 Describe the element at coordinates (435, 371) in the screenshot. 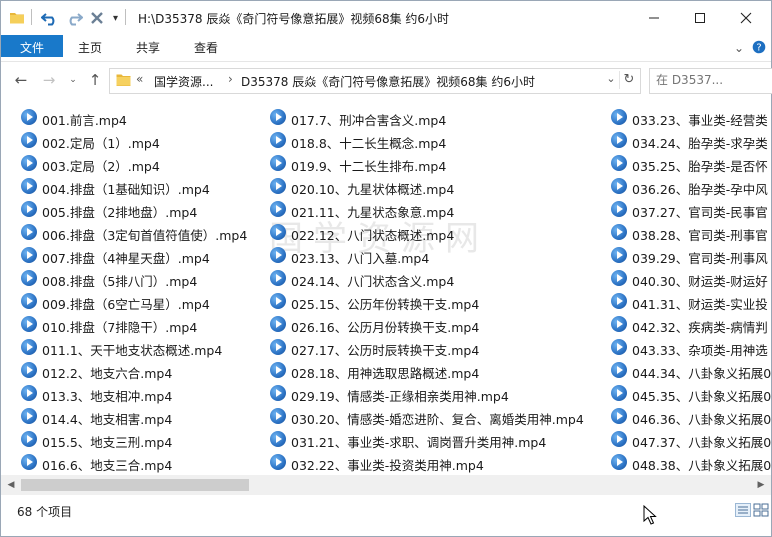

I see `file-item: 028.18、用神选取思路概述.mp4` at that location.